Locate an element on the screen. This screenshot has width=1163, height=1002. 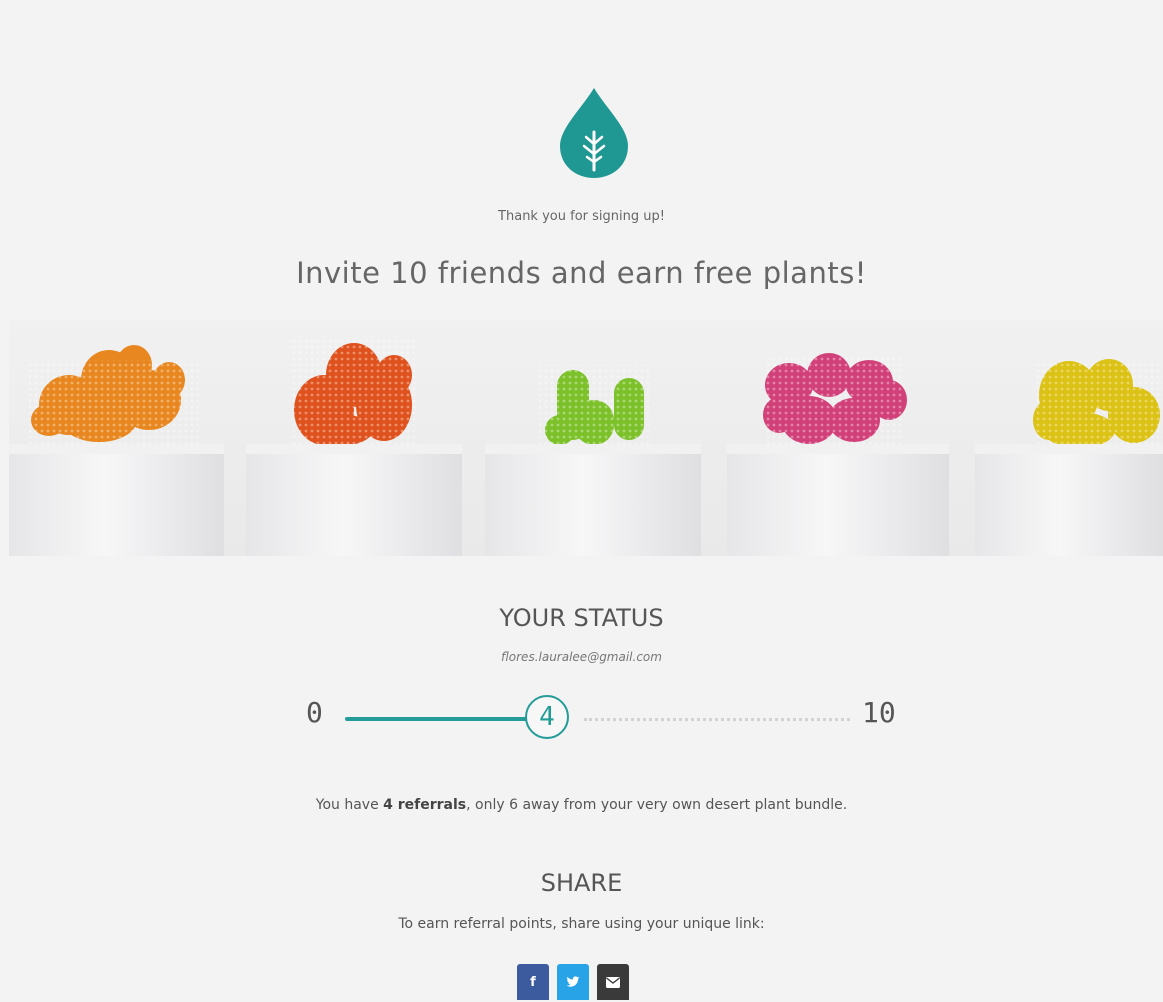
email-icon is located at coordinates (613, 982).